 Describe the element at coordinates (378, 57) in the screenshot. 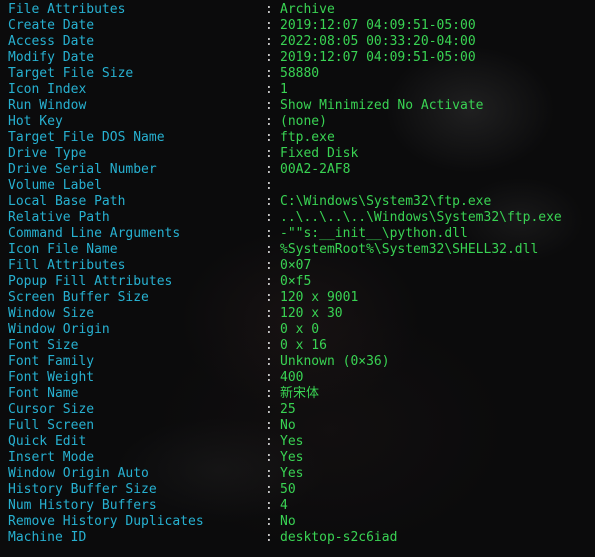

I see `metadata-value: 2019:12:07 04:09:51-05:00` at that location.